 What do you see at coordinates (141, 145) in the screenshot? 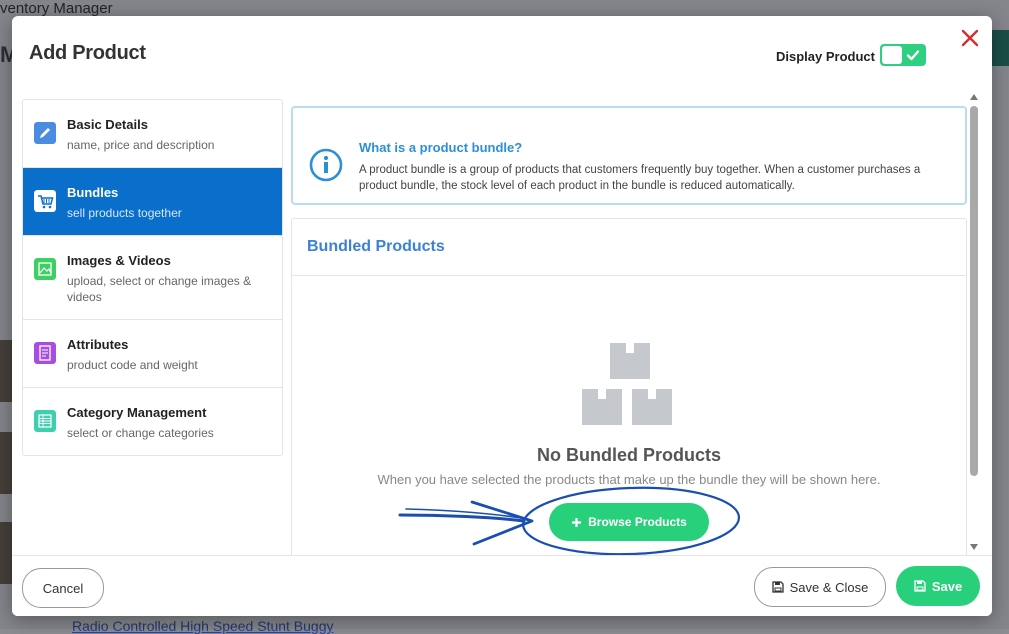
I see `sidebar-item-subtitle: name, price and description` at bounding box center [141, 145].